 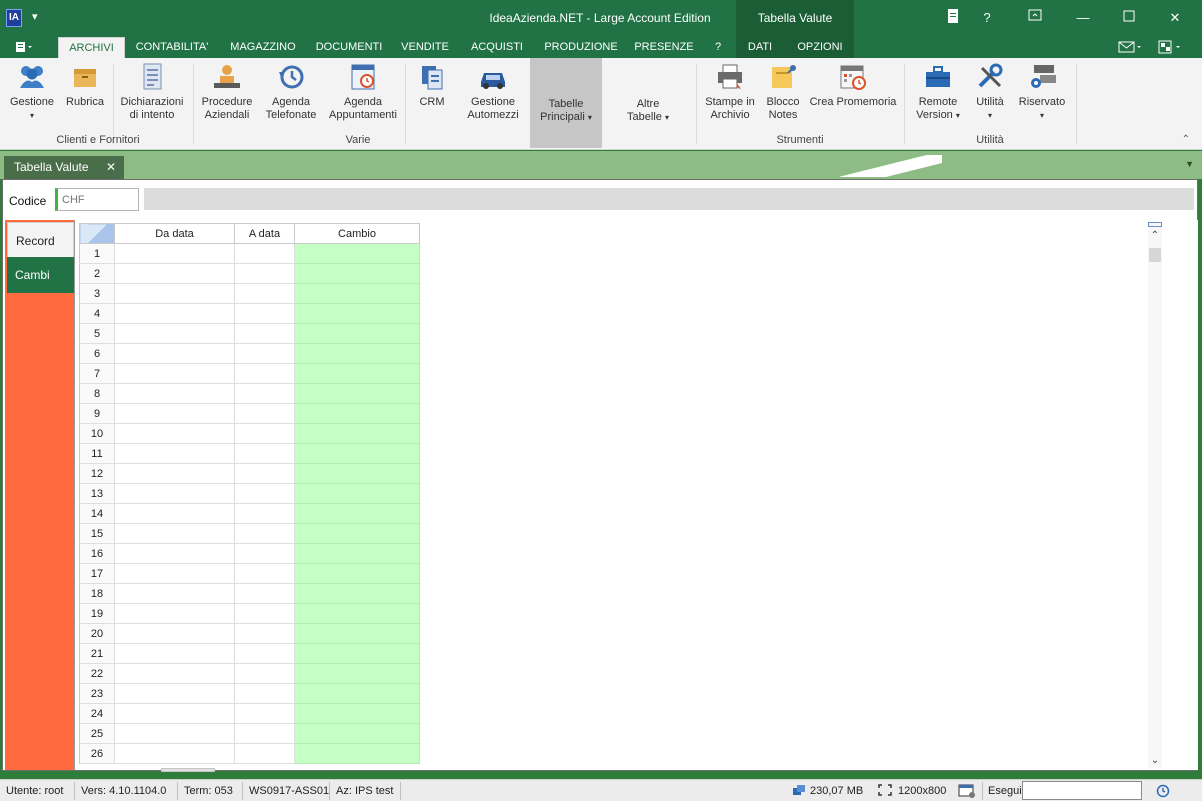 I want to click on procedure-aziendali-button: Procedure Aziendali, so click(x=227, y=97).